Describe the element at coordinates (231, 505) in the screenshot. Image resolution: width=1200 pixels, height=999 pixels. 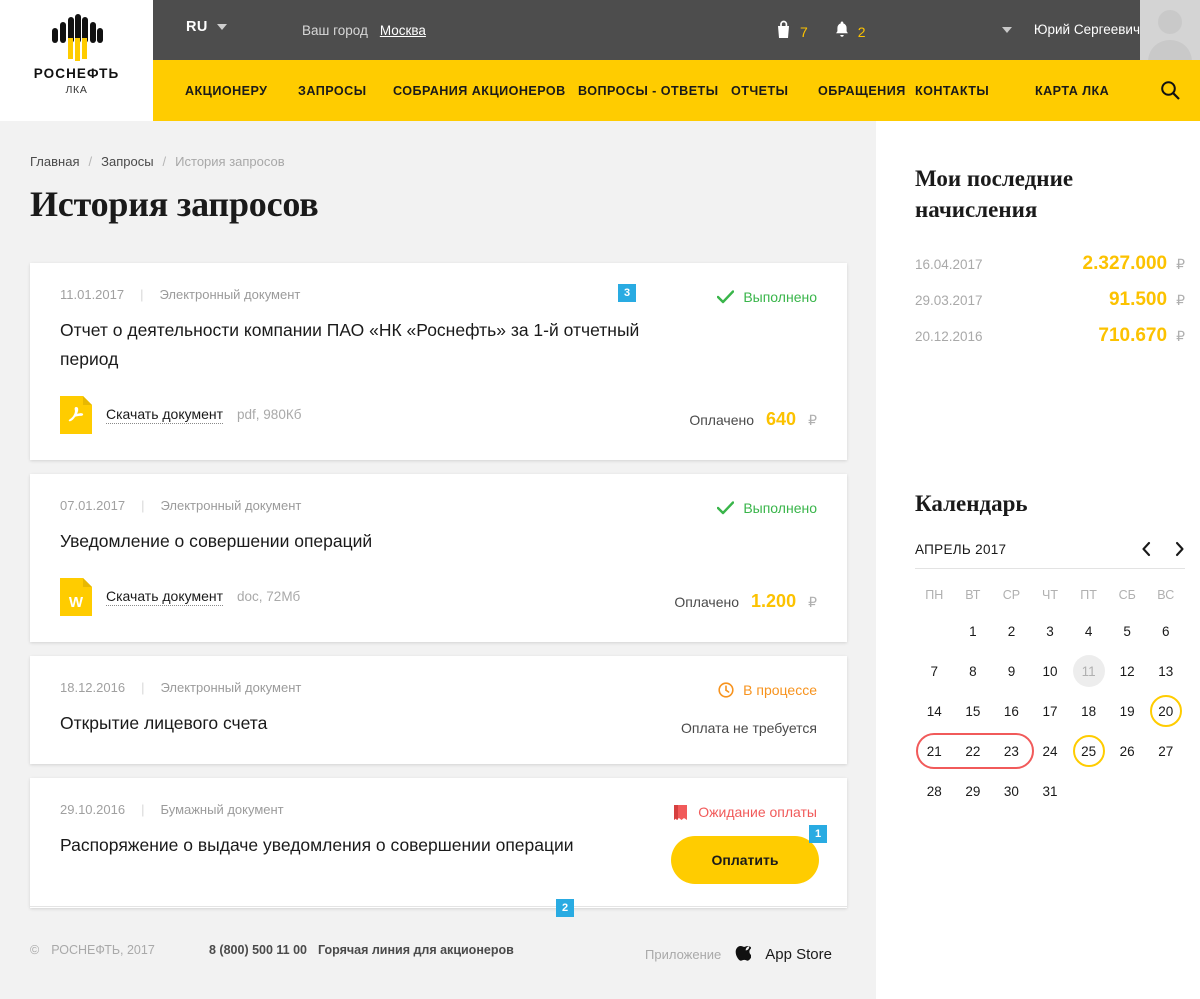
I see `request-type: Электронный документ` at that location.